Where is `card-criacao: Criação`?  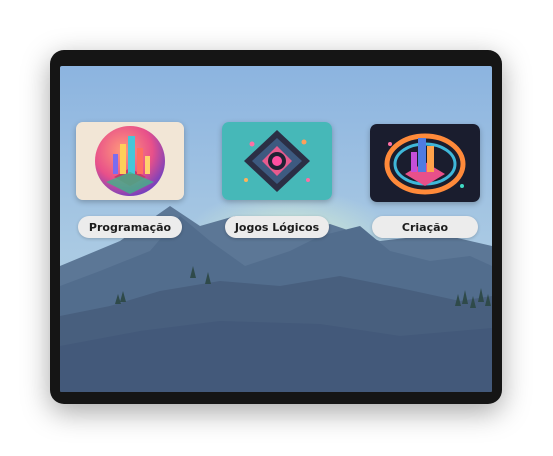 card-criacao: Criação is located at coordinates (425, 181).